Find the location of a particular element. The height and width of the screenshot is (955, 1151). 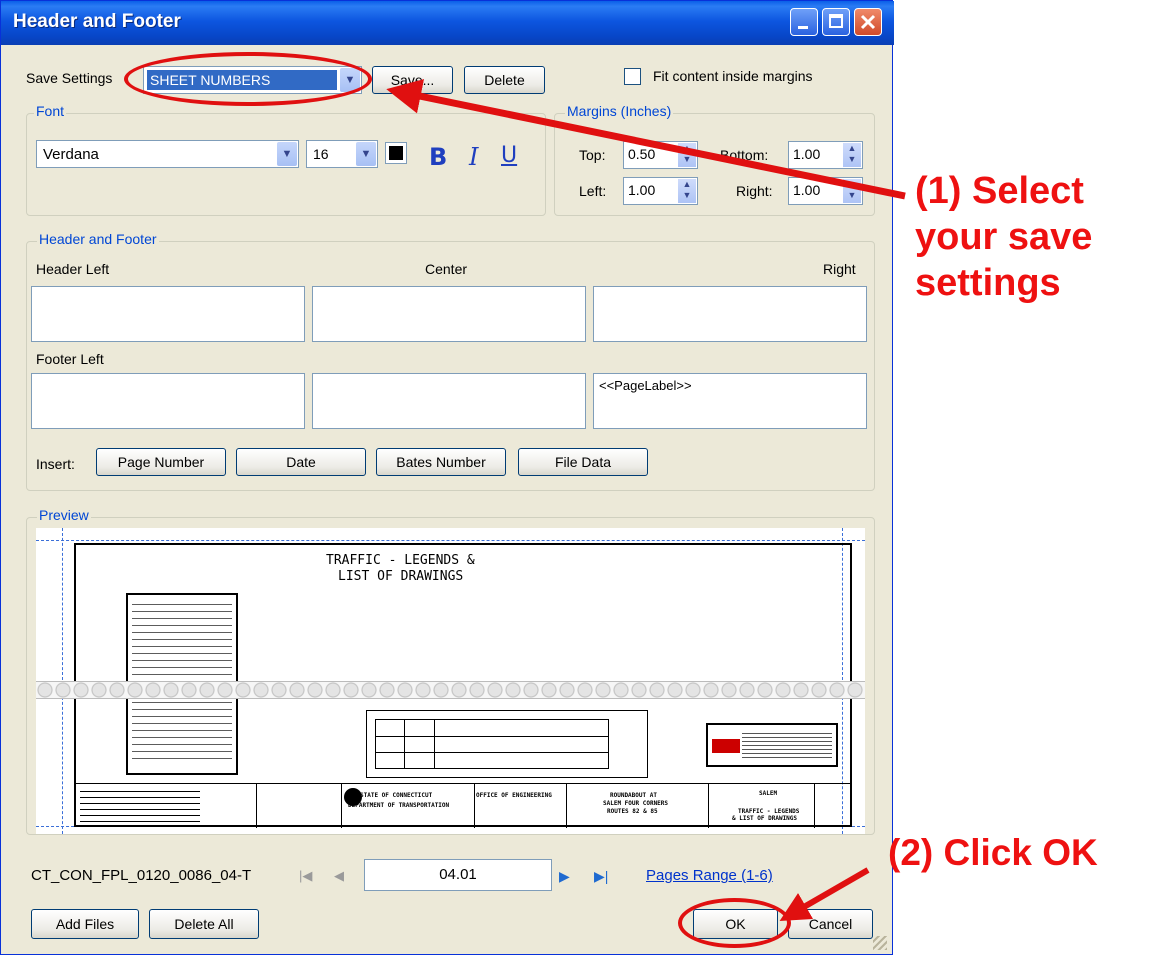

annotation-step1-line2: your save is located at coordinates (1004, 237).